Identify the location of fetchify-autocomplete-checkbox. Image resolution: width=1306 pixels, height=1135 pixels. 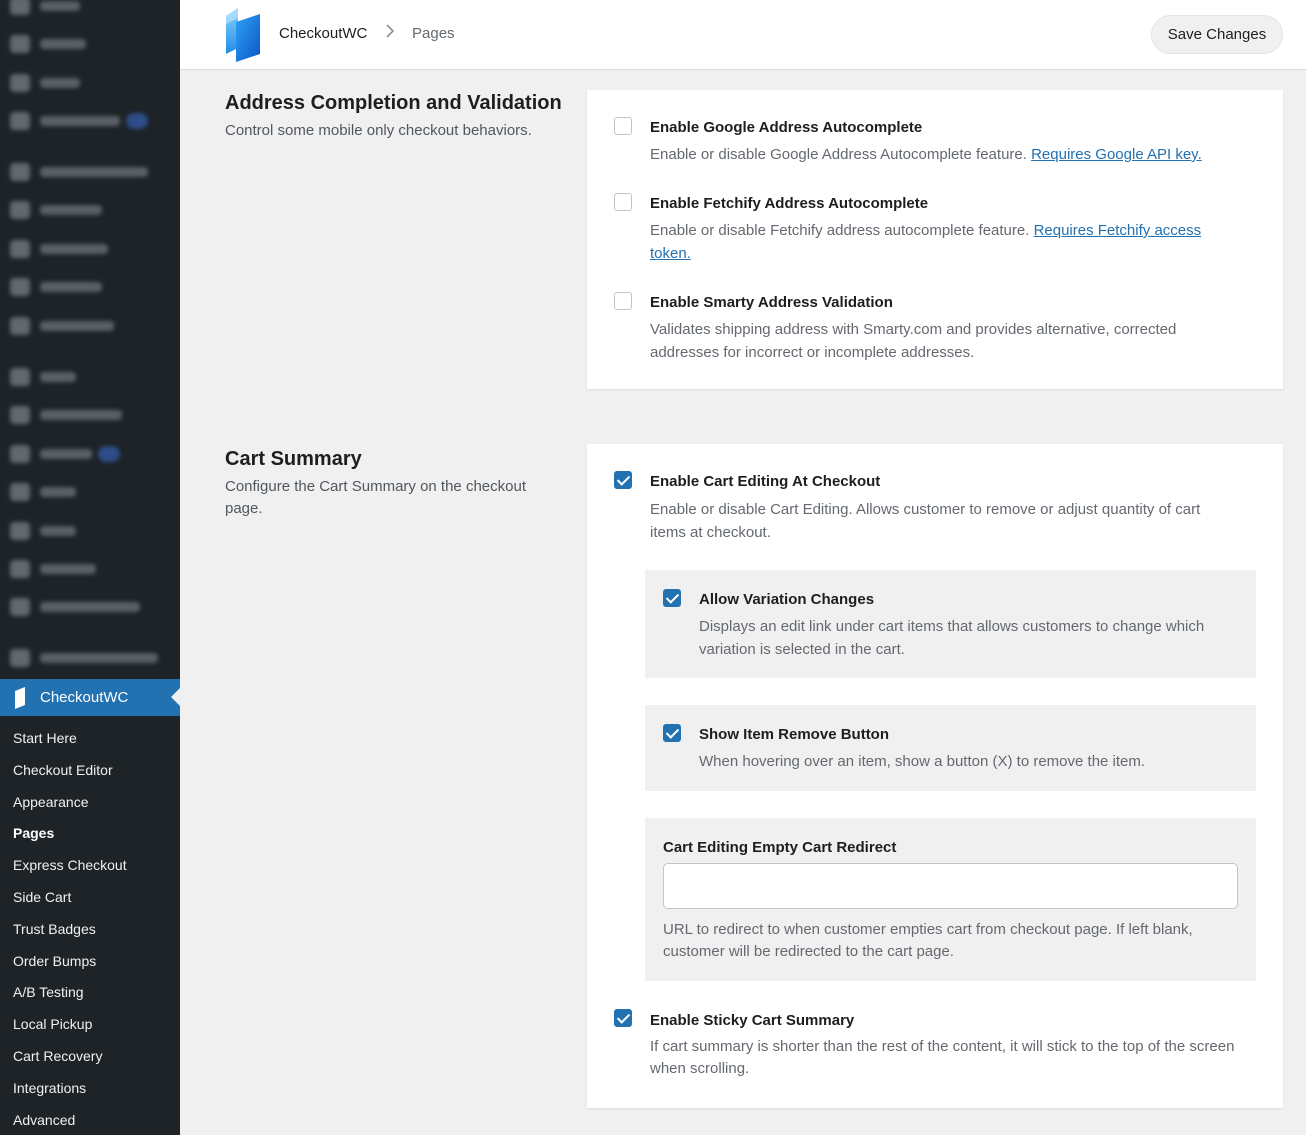
(623, 202).